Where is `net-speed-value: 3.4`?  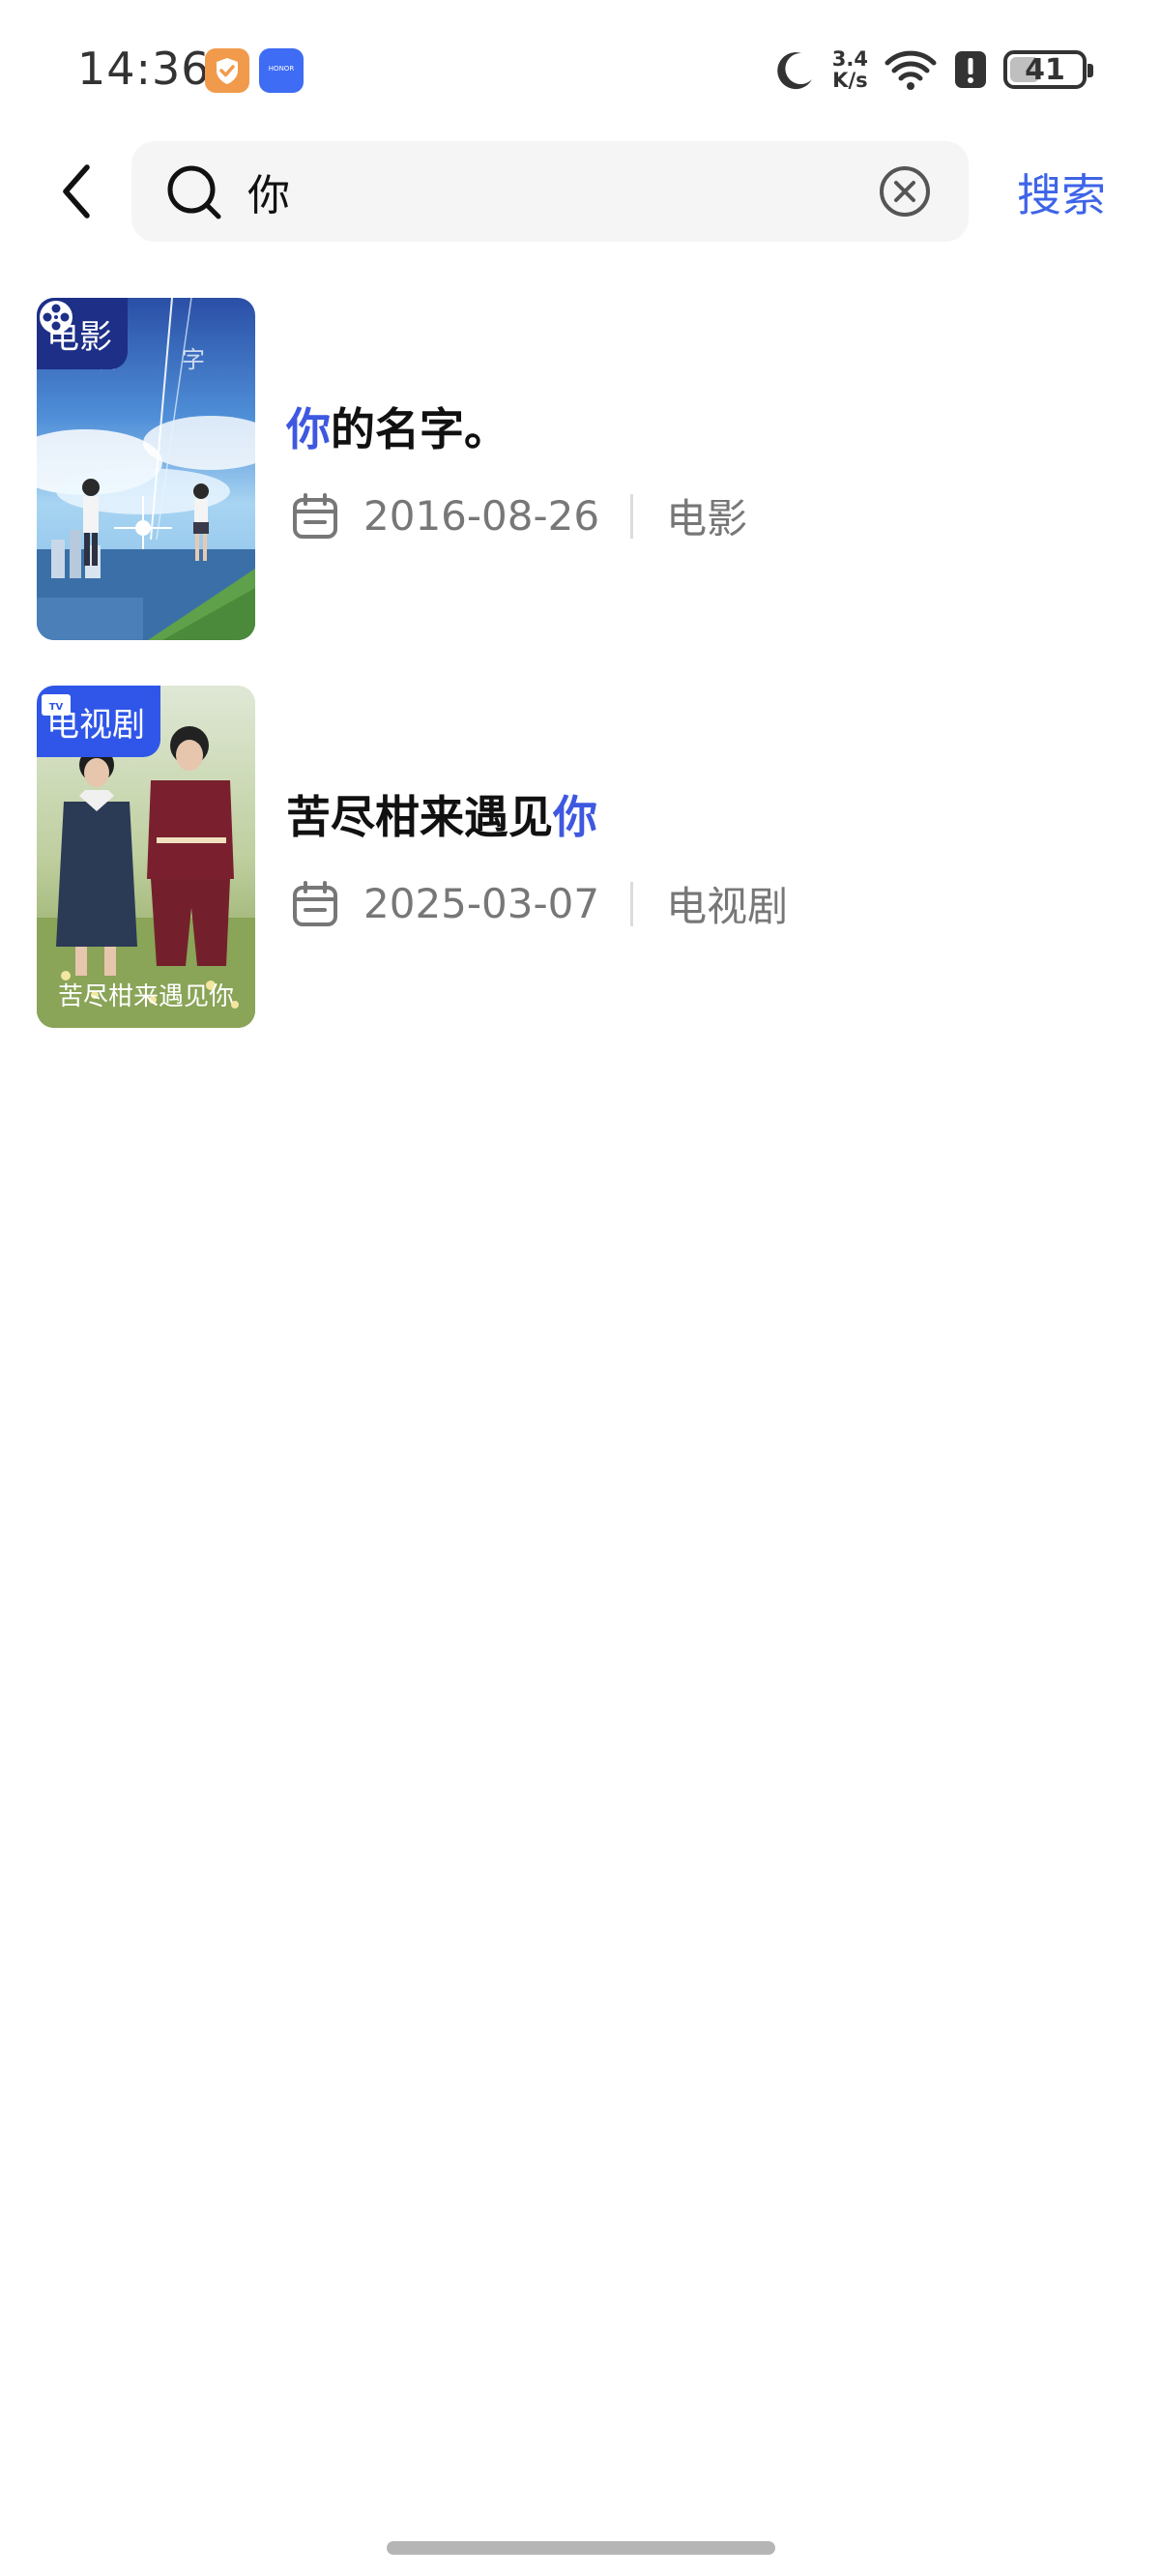
net-speed-value: 3.4 is located at coordinates (850, 59).